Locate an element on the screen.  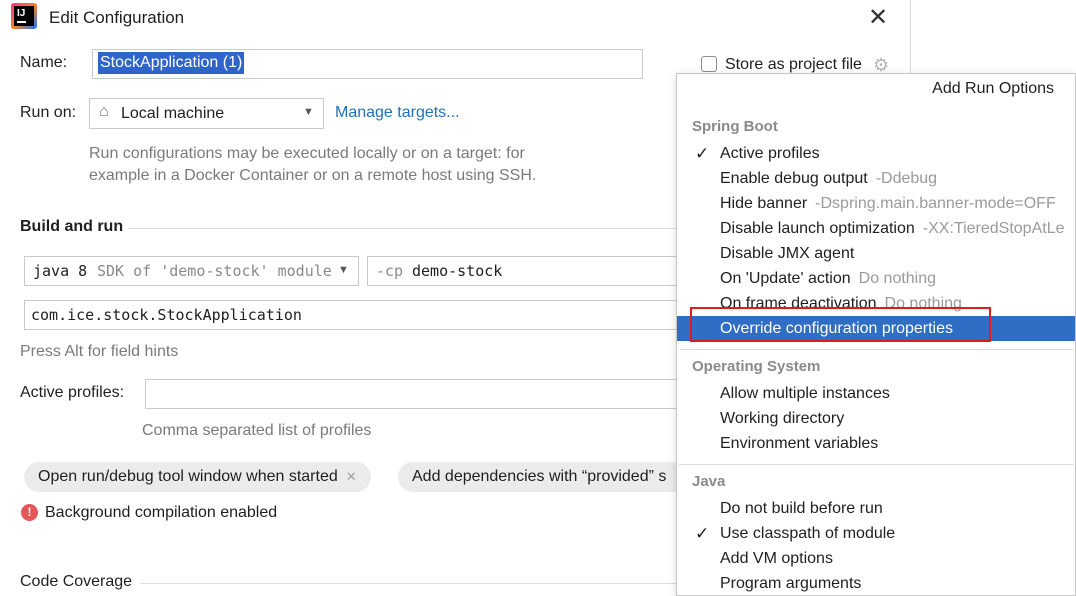
option-working-directory: Working directory is located at coordinates (876, 418).